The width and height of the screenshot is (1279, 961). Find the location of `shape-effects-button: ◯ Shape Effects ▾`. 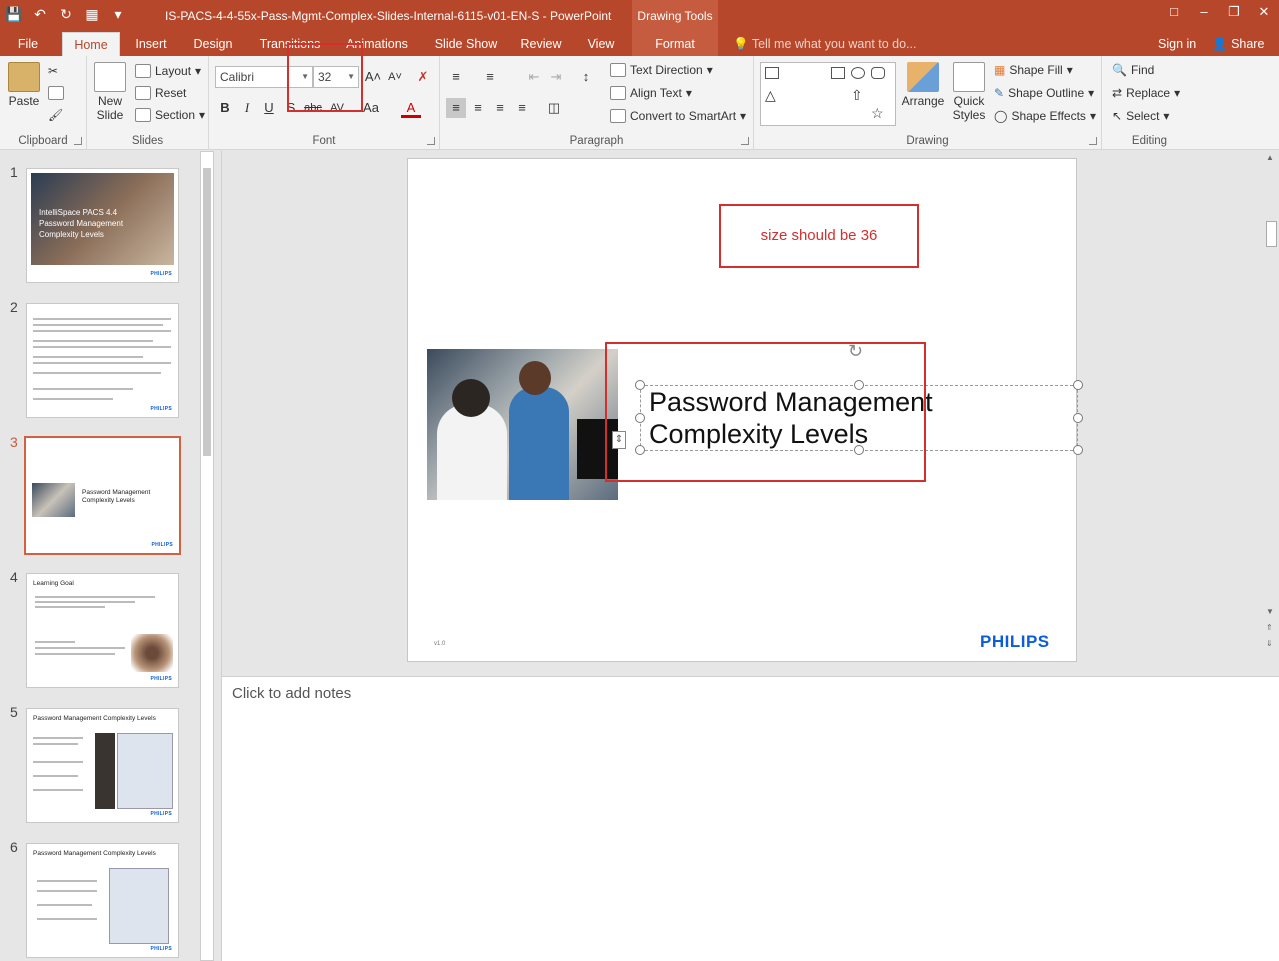

shape-effects-button: ◯ Shape Effects ▾ is located at coordinates (1045, 116).